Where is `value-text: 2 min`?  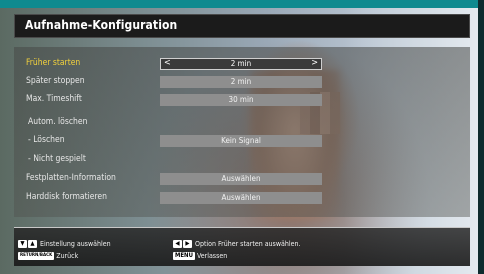
value-text: 2 min is located at coordinates (241, 63).